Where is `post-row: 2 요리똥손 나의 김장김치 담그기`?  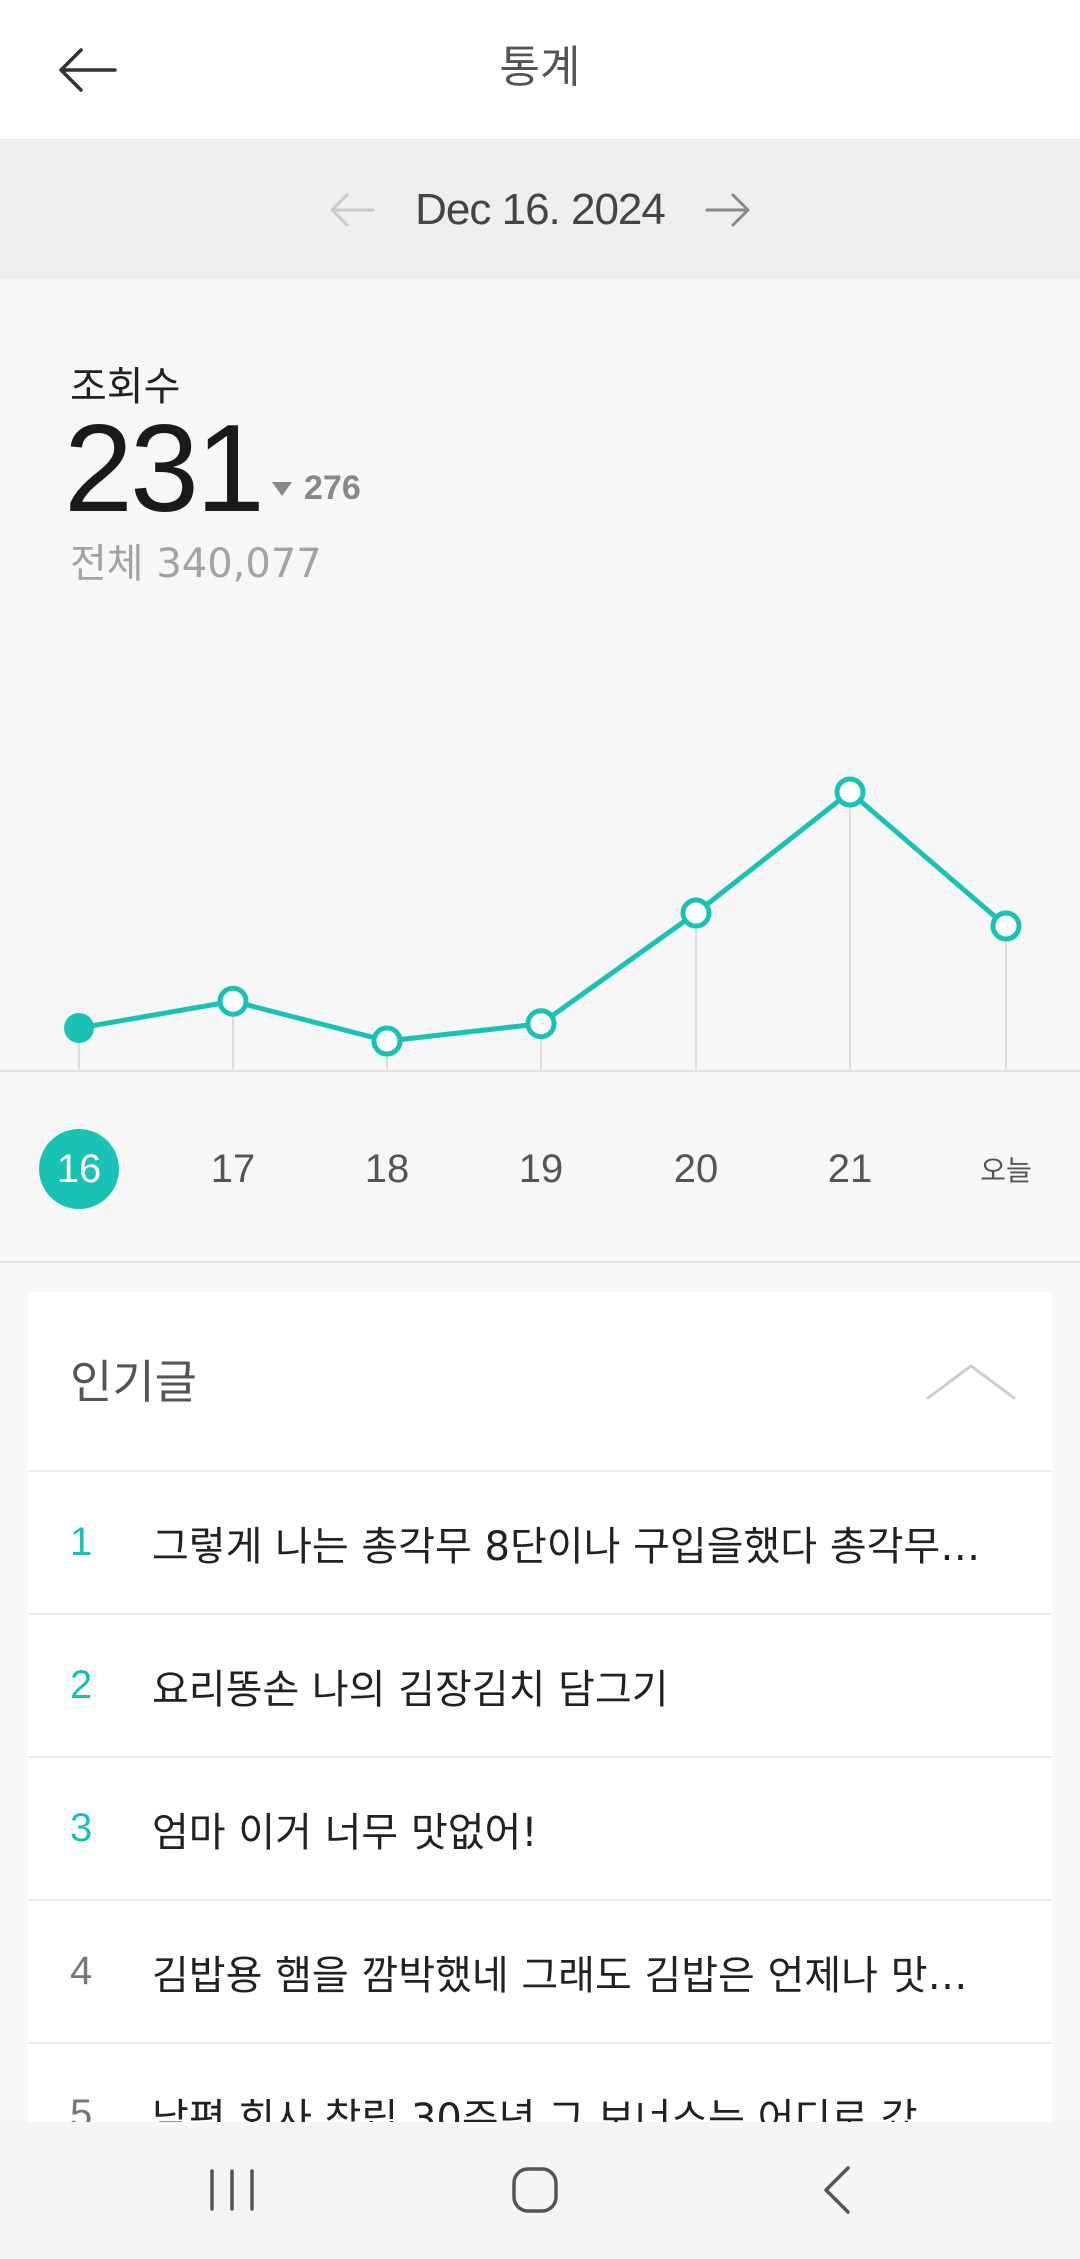 post-row: 2 요리똥손 나의 김장김치 담그기 is located at coordinates (540, 1686).